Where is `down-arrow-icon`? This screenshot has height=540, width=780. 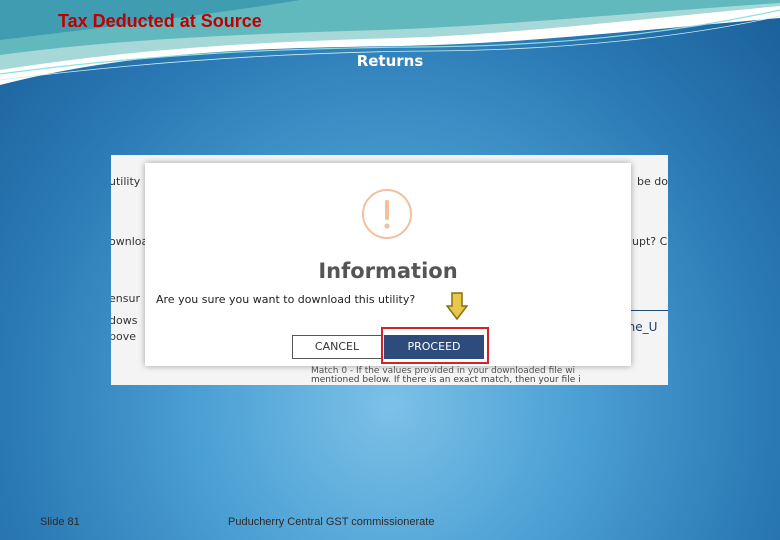
down-arrow-icon is located at coordinates (457, 306).